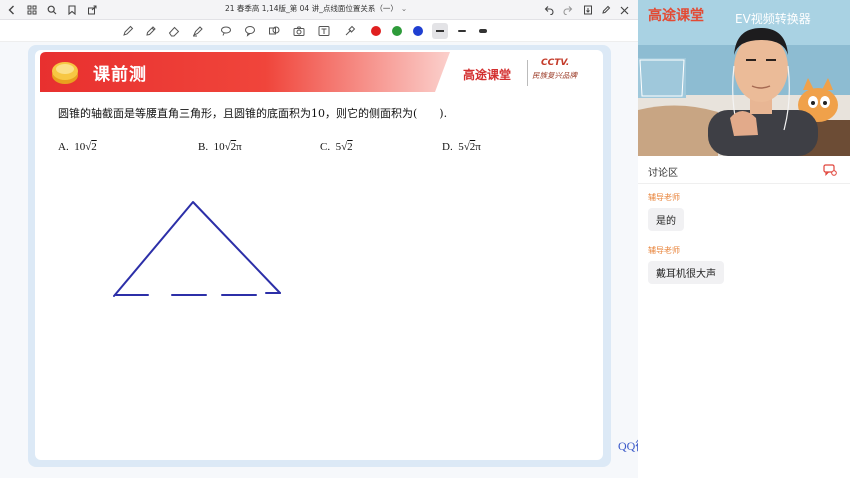 The width and height of the screenshot is (850, 478). I want to click on redo-icon, so click(568, 10).